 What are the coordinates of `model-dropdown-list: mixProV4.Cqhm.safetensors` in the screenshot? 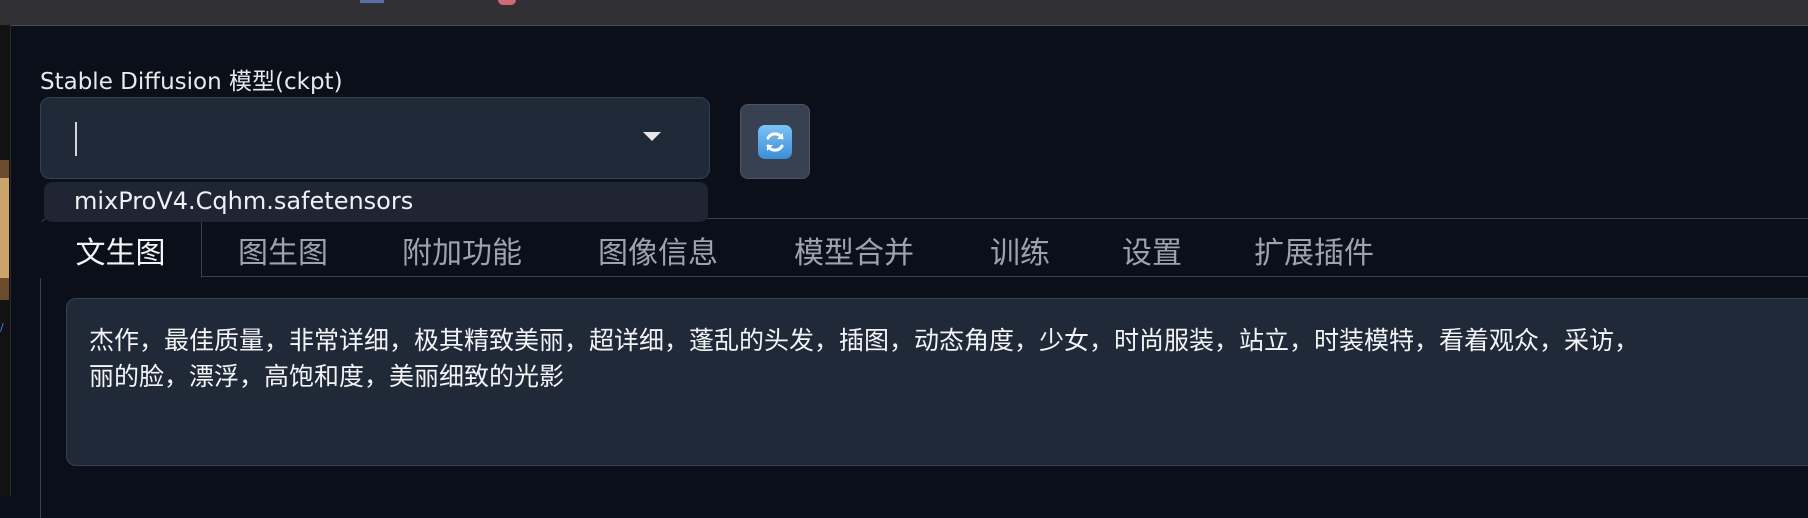 It's located at (376, 202).